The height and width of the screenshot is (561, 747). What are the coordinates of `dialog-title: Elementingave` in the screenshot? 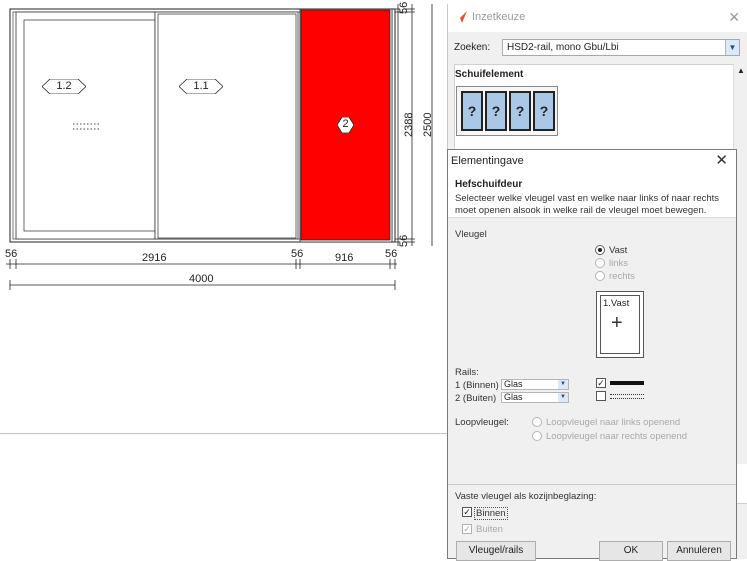 It's located at (487, 161).